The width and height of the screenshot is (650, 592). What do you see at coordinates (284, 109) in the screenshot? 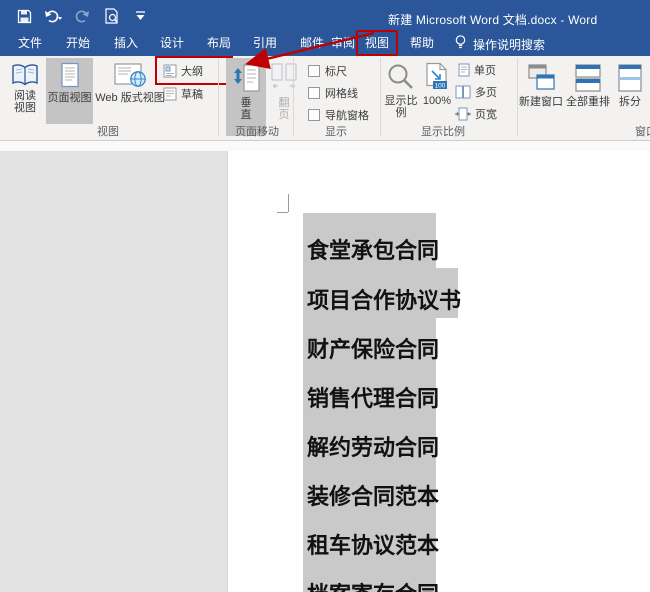
I see `side-to-side-label: 翻页` at bounding box center [284, 109].